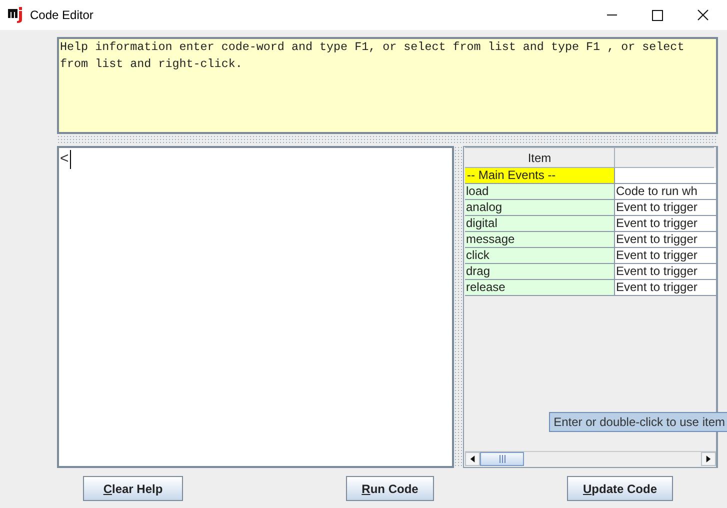 The width and height of the screenshot is (727, 508). Describe the element at coordinates (540, 240) in the screenshot. I see `table-cell: message` at that location.